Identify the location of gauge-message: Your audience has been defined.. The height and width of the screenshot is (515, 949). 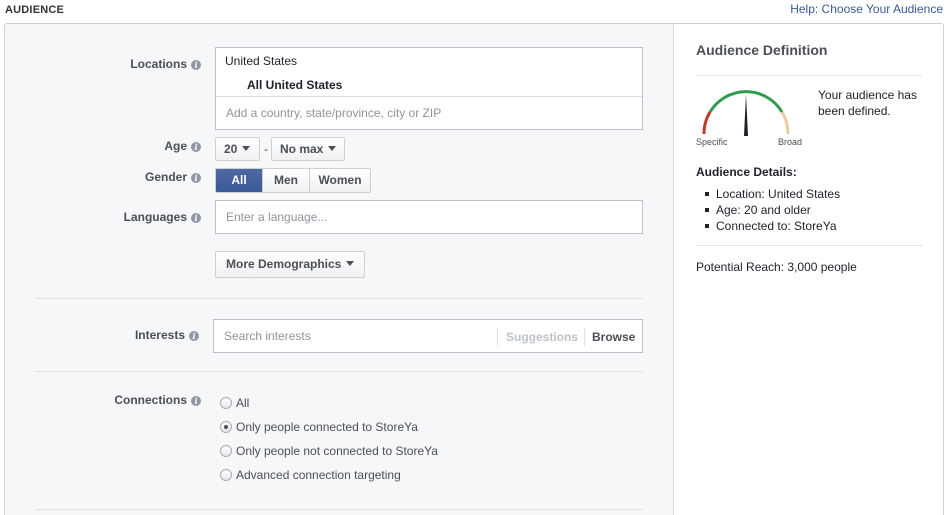
(867, 103).